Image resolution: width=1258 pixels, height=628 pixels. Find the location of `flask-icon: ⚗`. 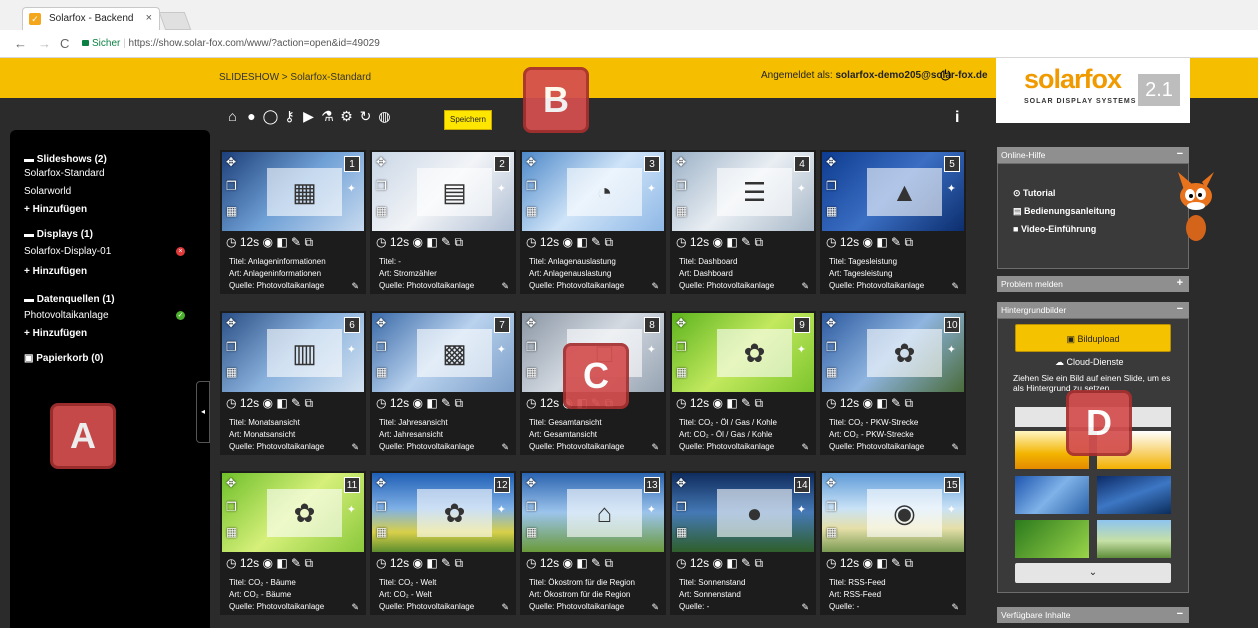

flask-icon: ⚗ is located at coordinates (327, 116).